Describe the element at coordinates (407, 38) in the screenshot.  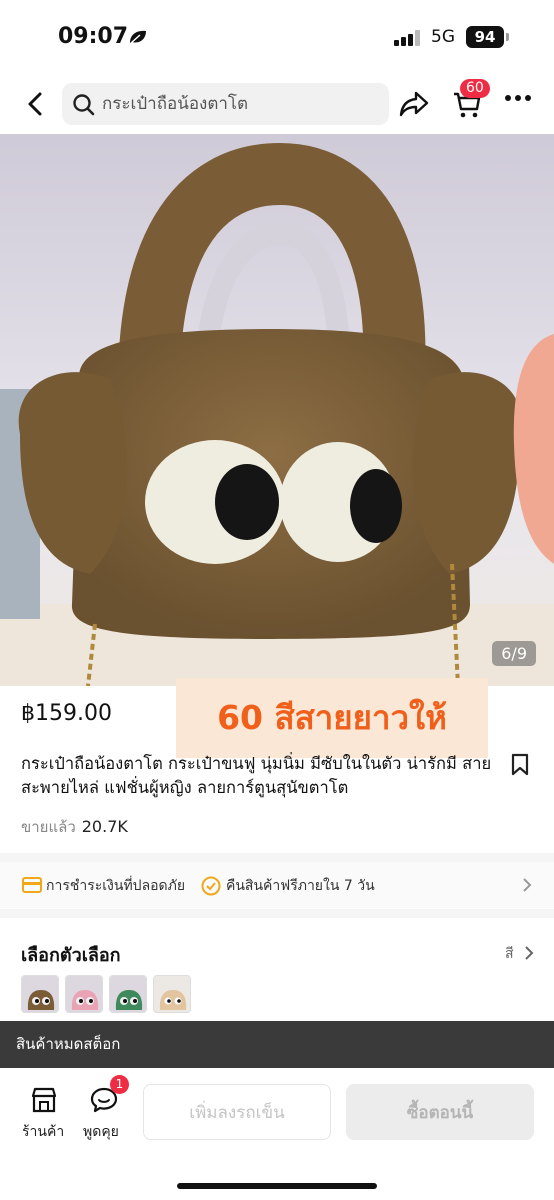
I see `signal-icon` at that location.